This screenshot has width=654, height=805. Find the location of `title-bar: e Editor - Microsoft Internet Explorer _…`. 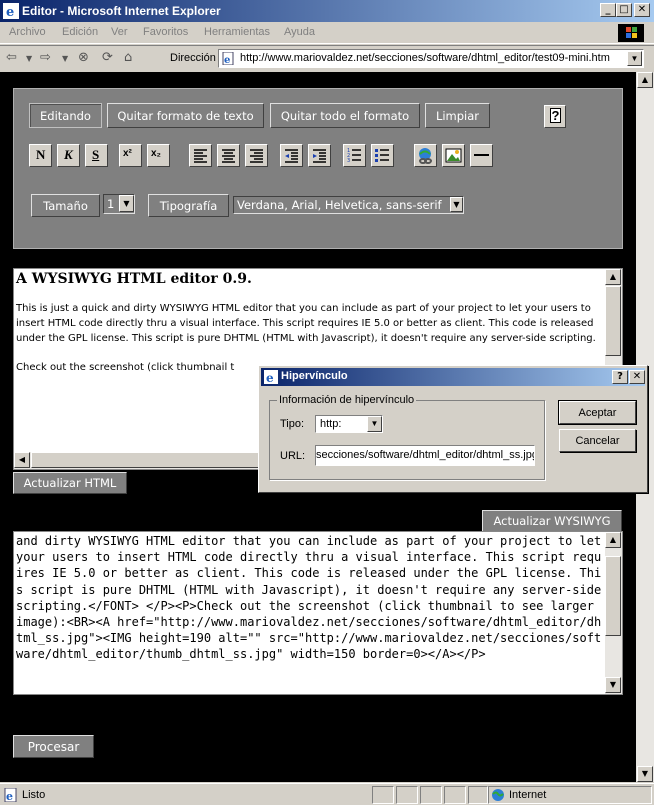

title-bar: e Editor - Microsoft Internet Explorer _… is located at coordinates (327, 11).